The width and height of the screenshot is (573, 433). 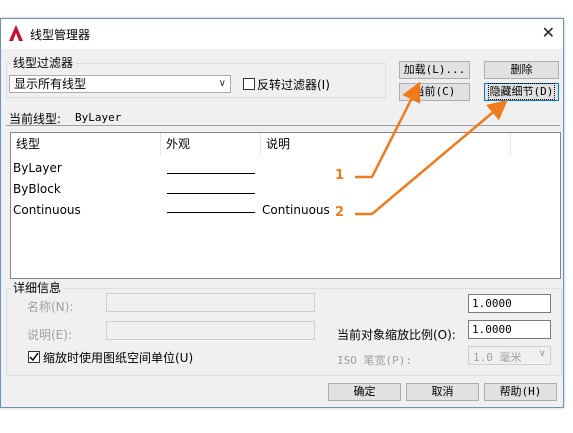 I want to click on linetype-filter-select: 显示所有线型 ∨, so click(x=120, y=84).